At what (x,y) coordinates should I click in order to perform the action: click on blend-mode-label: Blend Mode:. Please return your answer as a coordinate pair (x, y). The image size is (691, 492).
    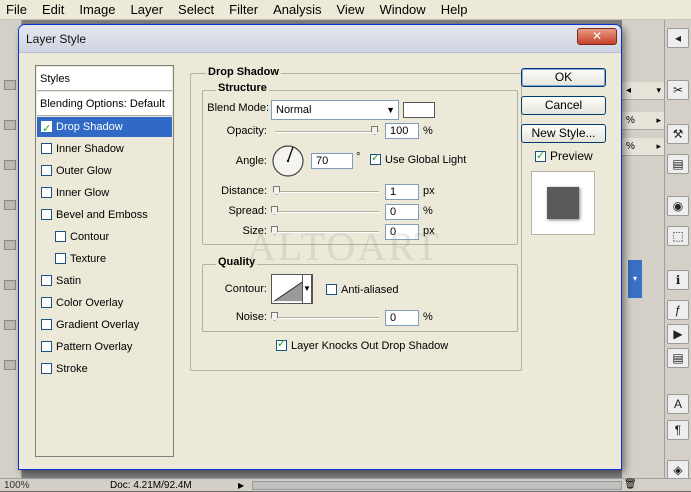
    Looking at the image, I should click on (238, 108).